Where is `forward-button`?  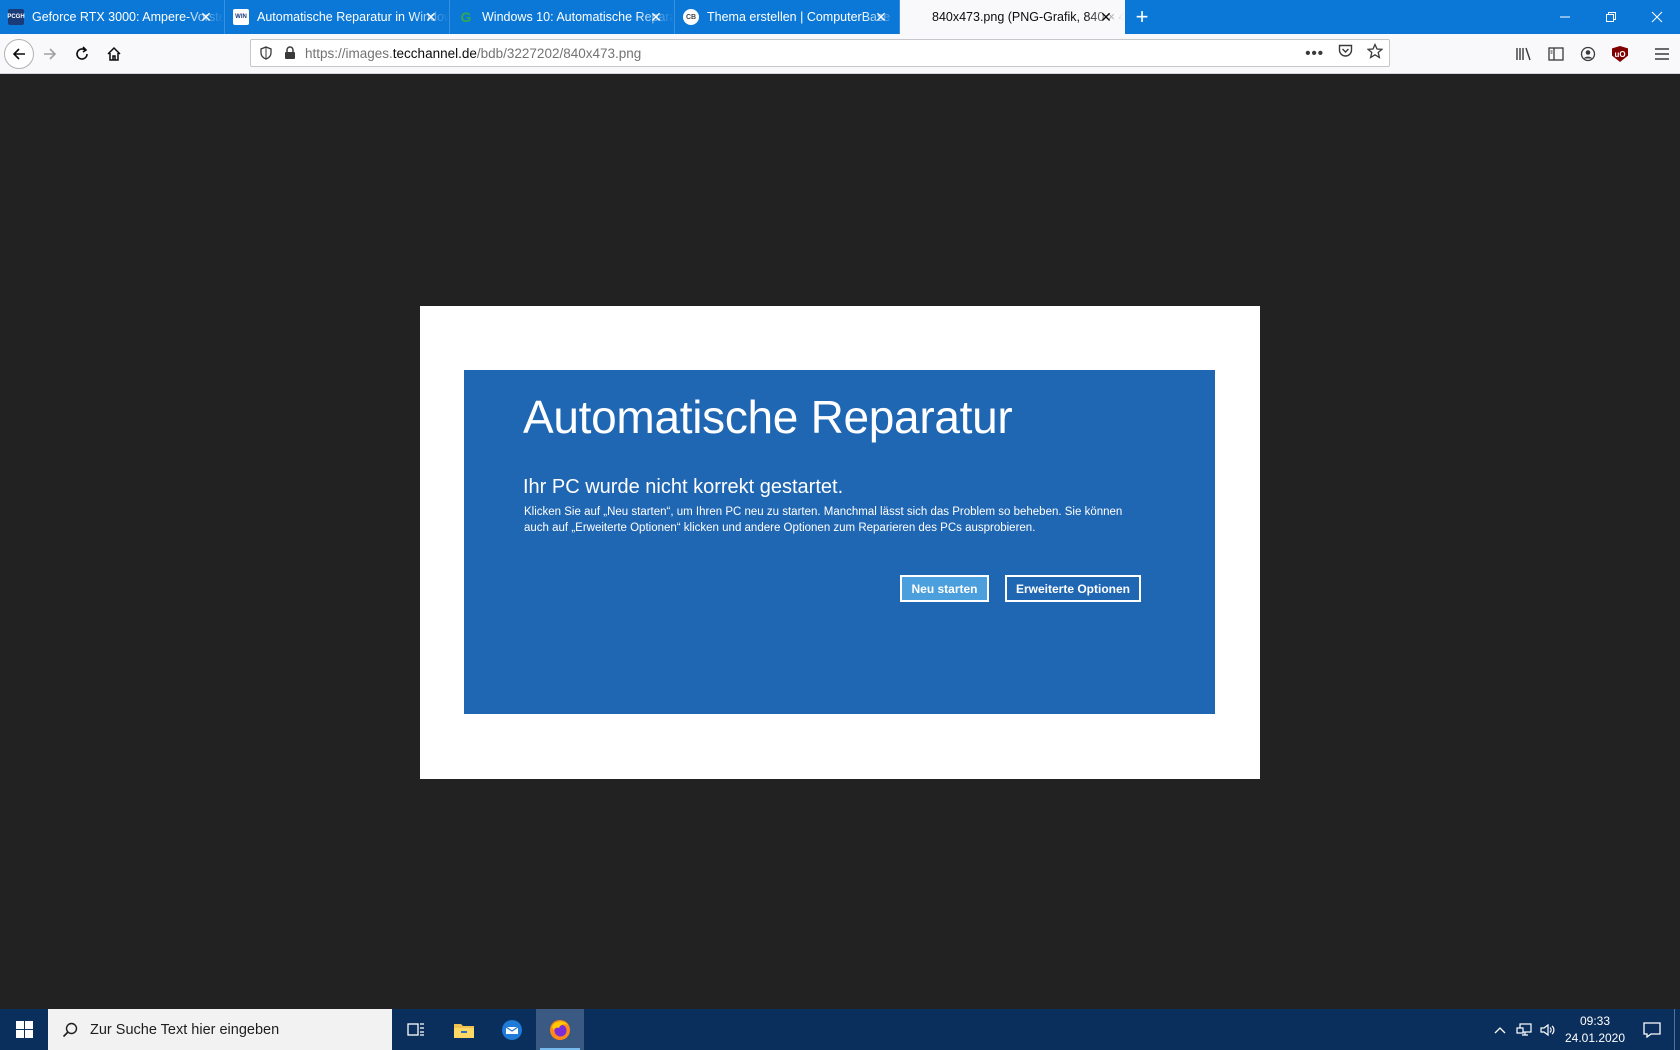 forward-button is located at coordinates (50, 54).